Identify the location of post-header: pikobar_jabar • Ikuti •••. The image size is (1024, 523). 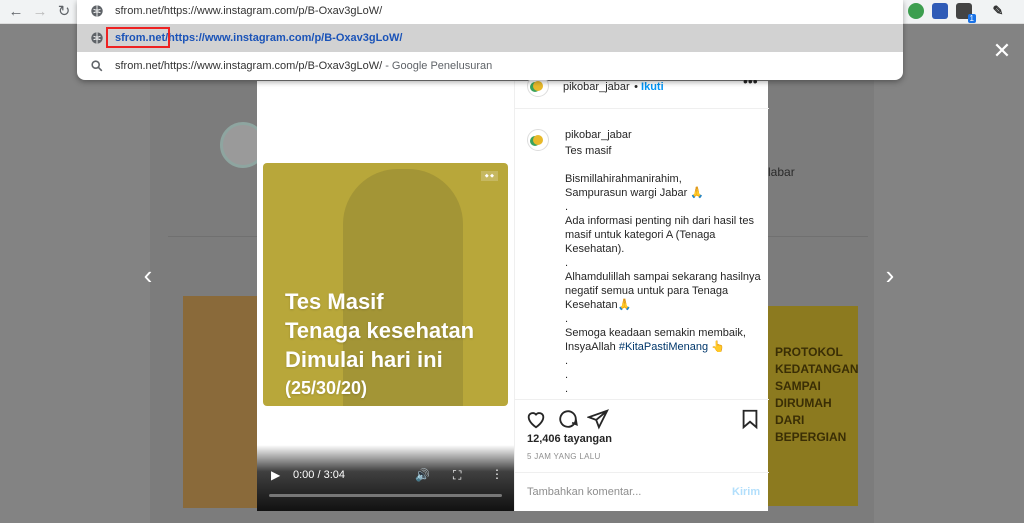
(642, 91).